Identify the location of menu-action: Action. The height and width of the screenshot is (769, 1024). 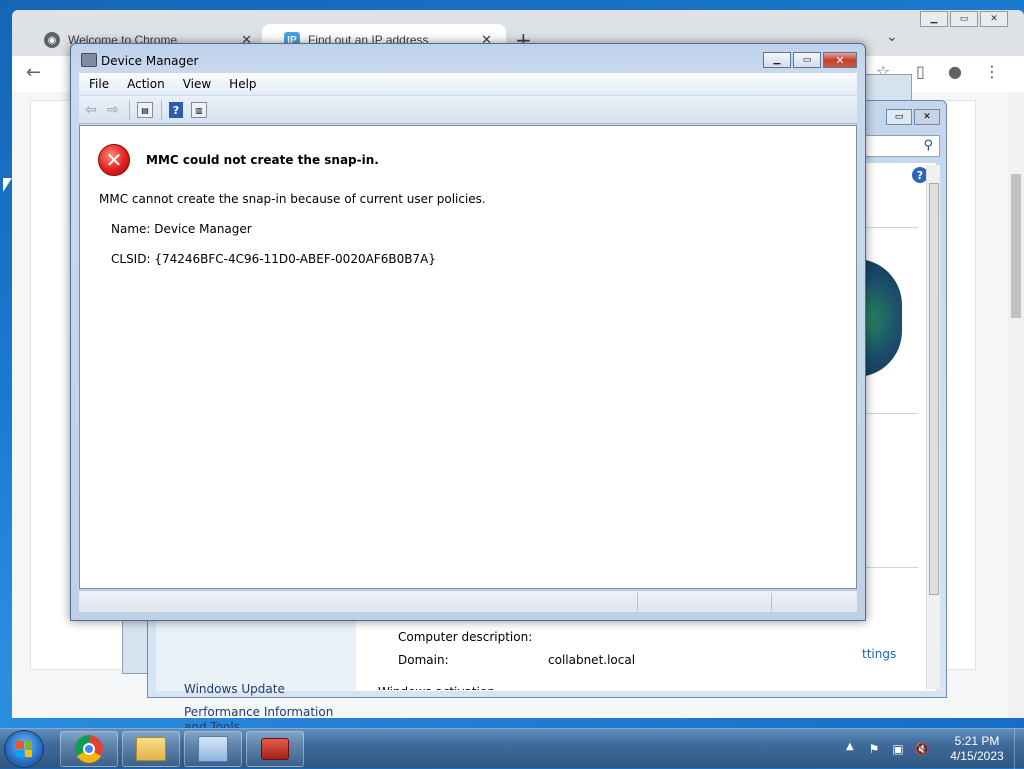
(146, 84).